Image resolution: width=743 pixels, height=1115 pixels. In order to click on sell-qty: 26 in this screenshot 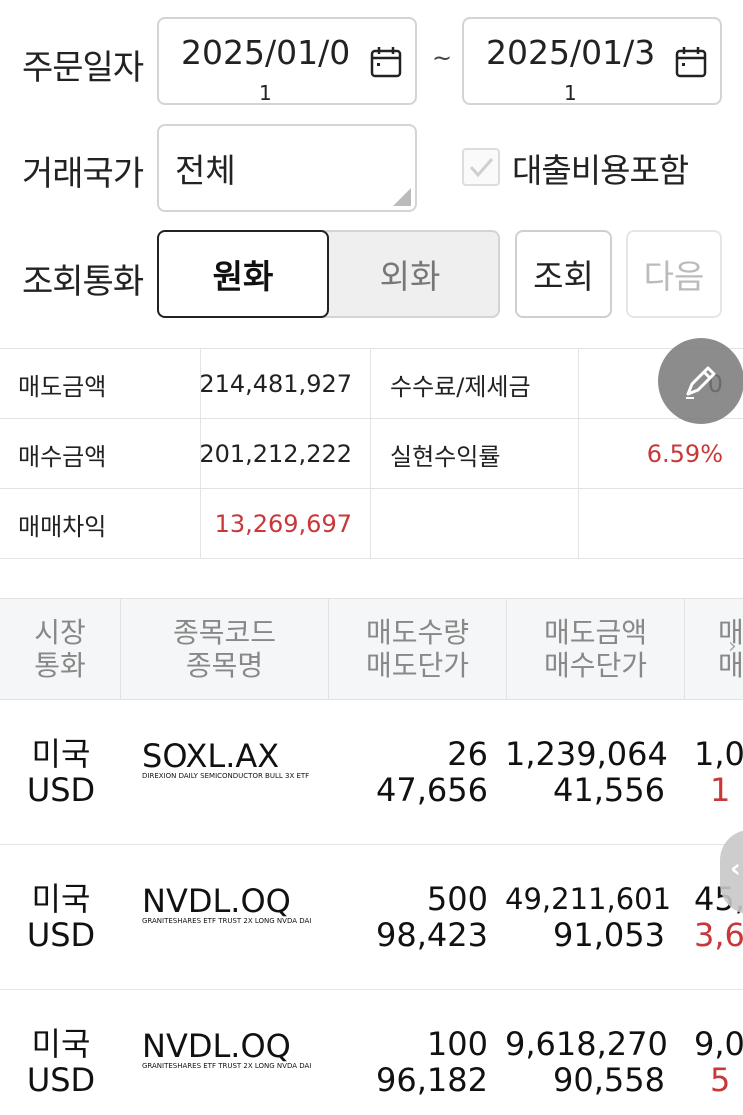, I will do `click(467, 754)`.